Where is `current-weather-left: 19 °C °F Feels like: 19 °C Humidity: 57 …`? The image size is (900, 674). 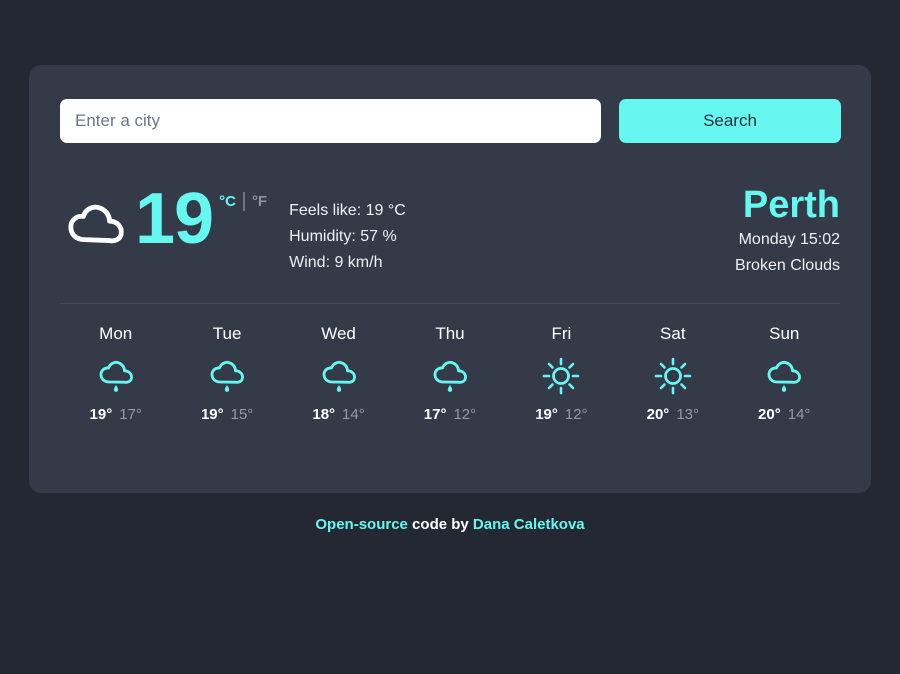 current-weather-left: 19 °C °F Feels like: 19 °C Humidity: 57 … is located at coordinates (397, 224).